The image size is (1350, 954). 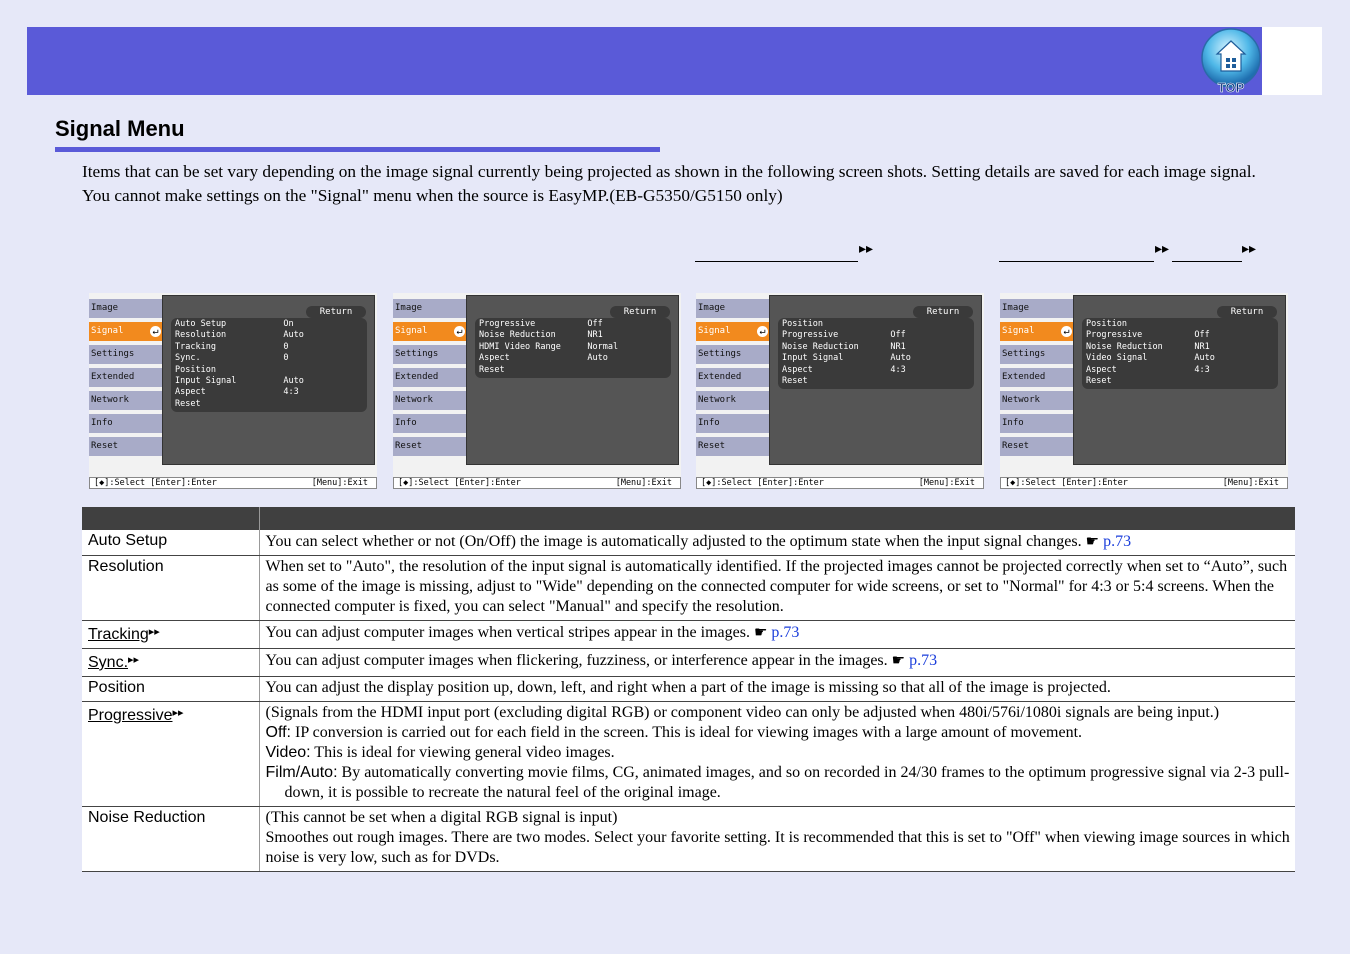 What do you see at coordinates (507, 324) in the screenshot?
I see `menu-option-label: Progressive` at bounding box center [507, 324].